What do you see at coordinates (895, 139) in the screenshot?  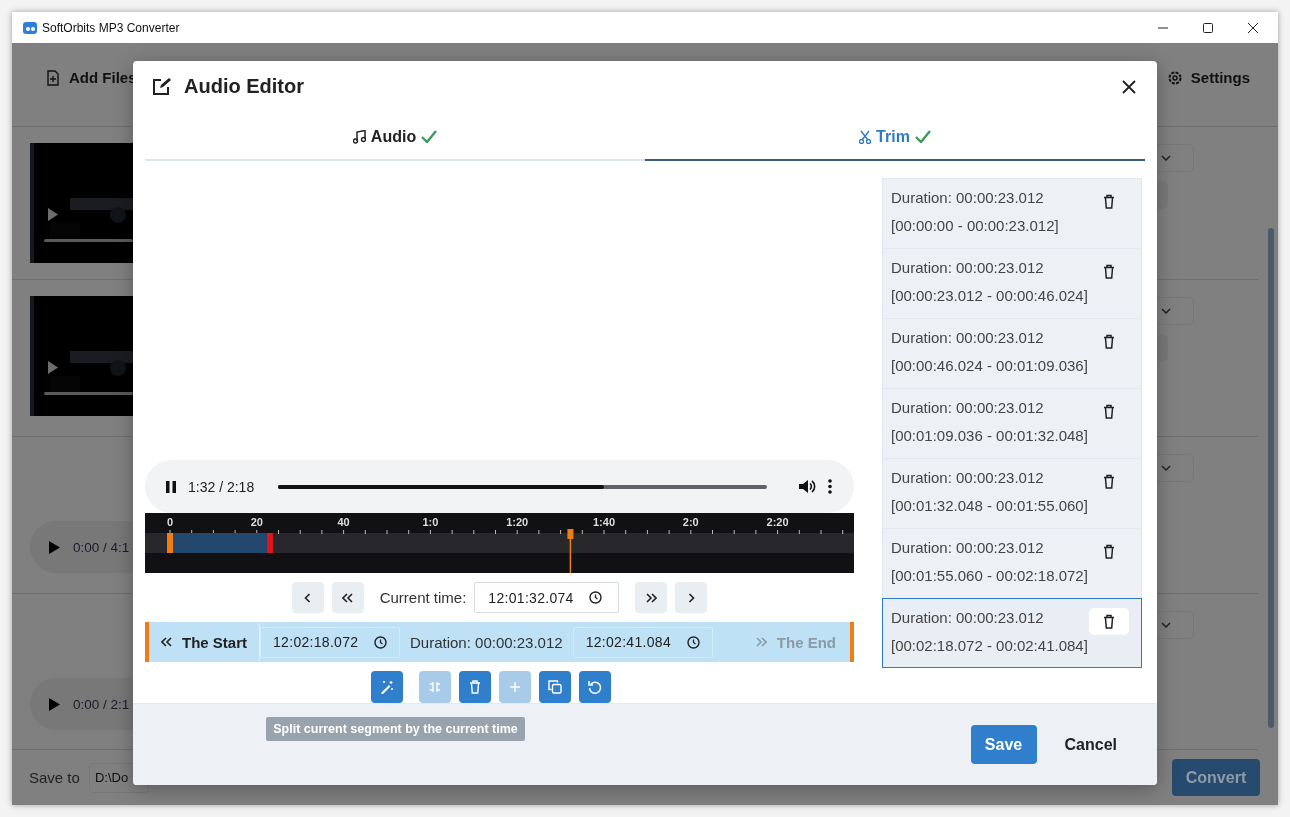 I see `tab: Trim` at bounding box center [895, 139].